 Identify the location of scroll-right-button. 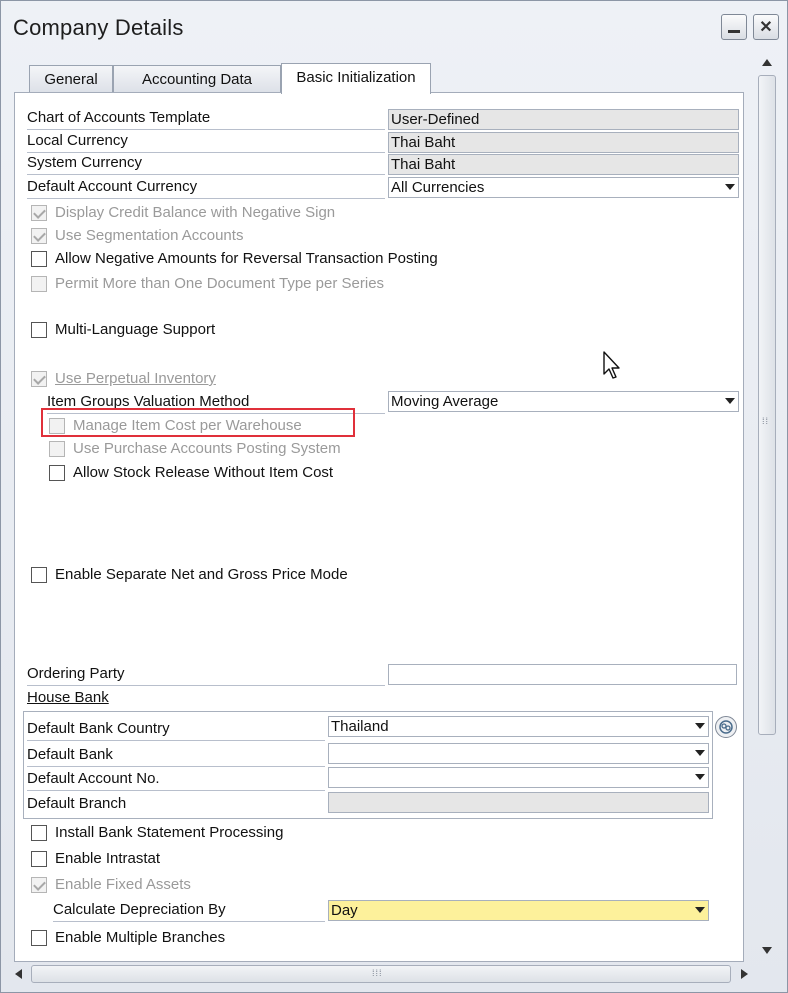
(744, 974).